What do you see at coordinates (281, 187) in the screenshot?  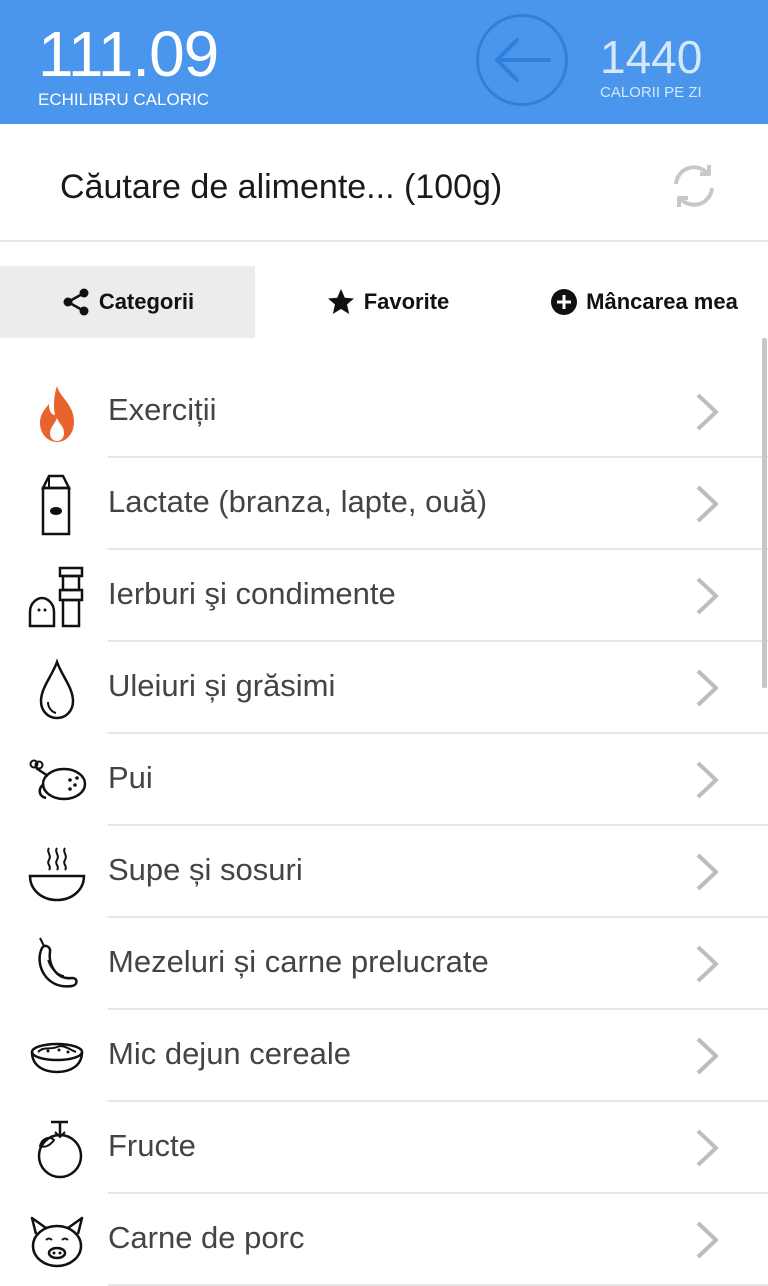 I see `food-search-field: Căutare de alimente... (100g)` at bounding box center [281, 187].